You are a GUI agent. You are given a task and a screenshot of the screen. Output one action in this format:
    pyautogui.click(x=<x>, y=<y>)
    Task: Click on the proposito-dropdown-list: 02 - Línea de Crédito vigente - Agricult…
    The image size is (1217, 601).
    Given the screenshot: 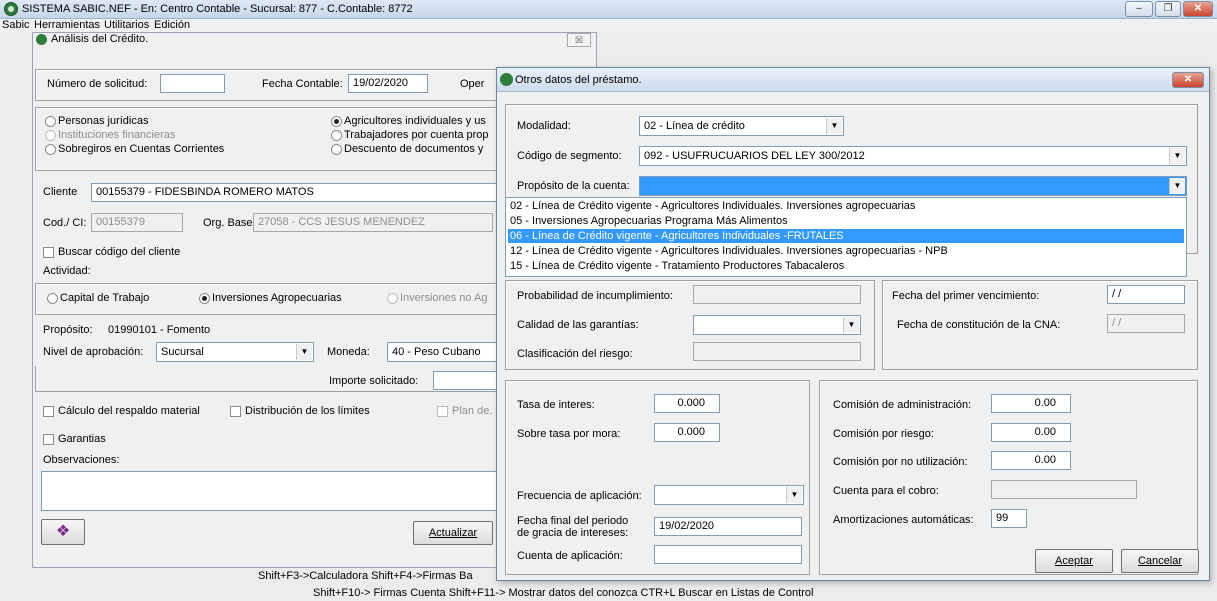 What is the action you would take?
    pyautogui.click(x=846, y=237)
    